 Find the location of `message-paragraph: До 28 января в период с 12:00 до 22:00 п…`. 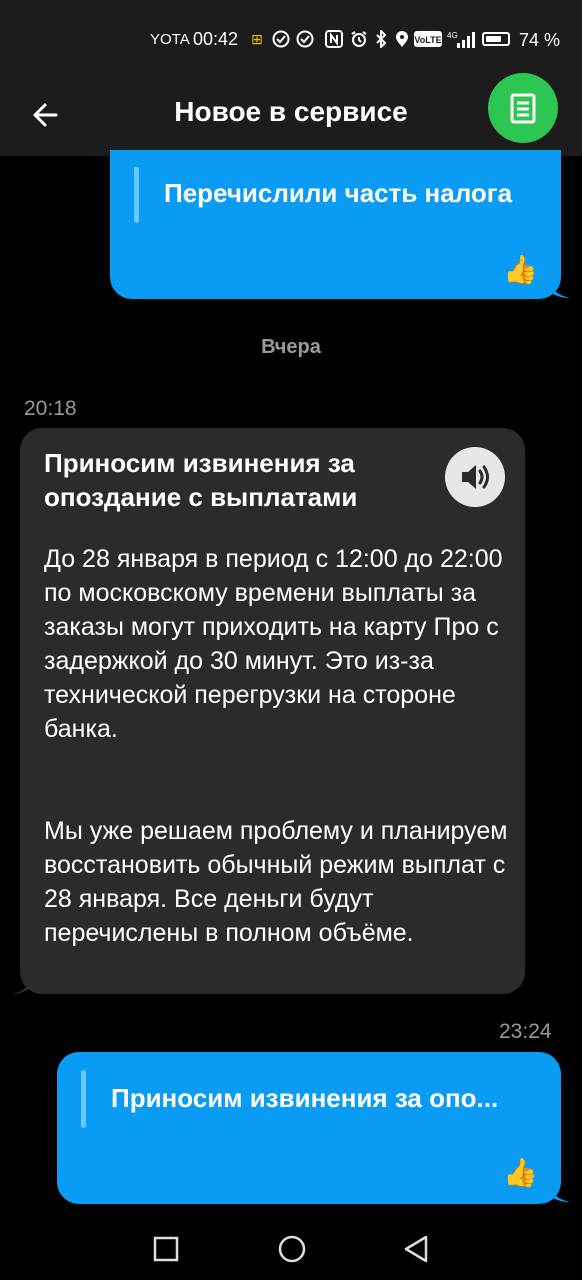

message-paragraph: До 28 января в период с 12:00 до 22:00 п… is located at coordinates (273, 644).